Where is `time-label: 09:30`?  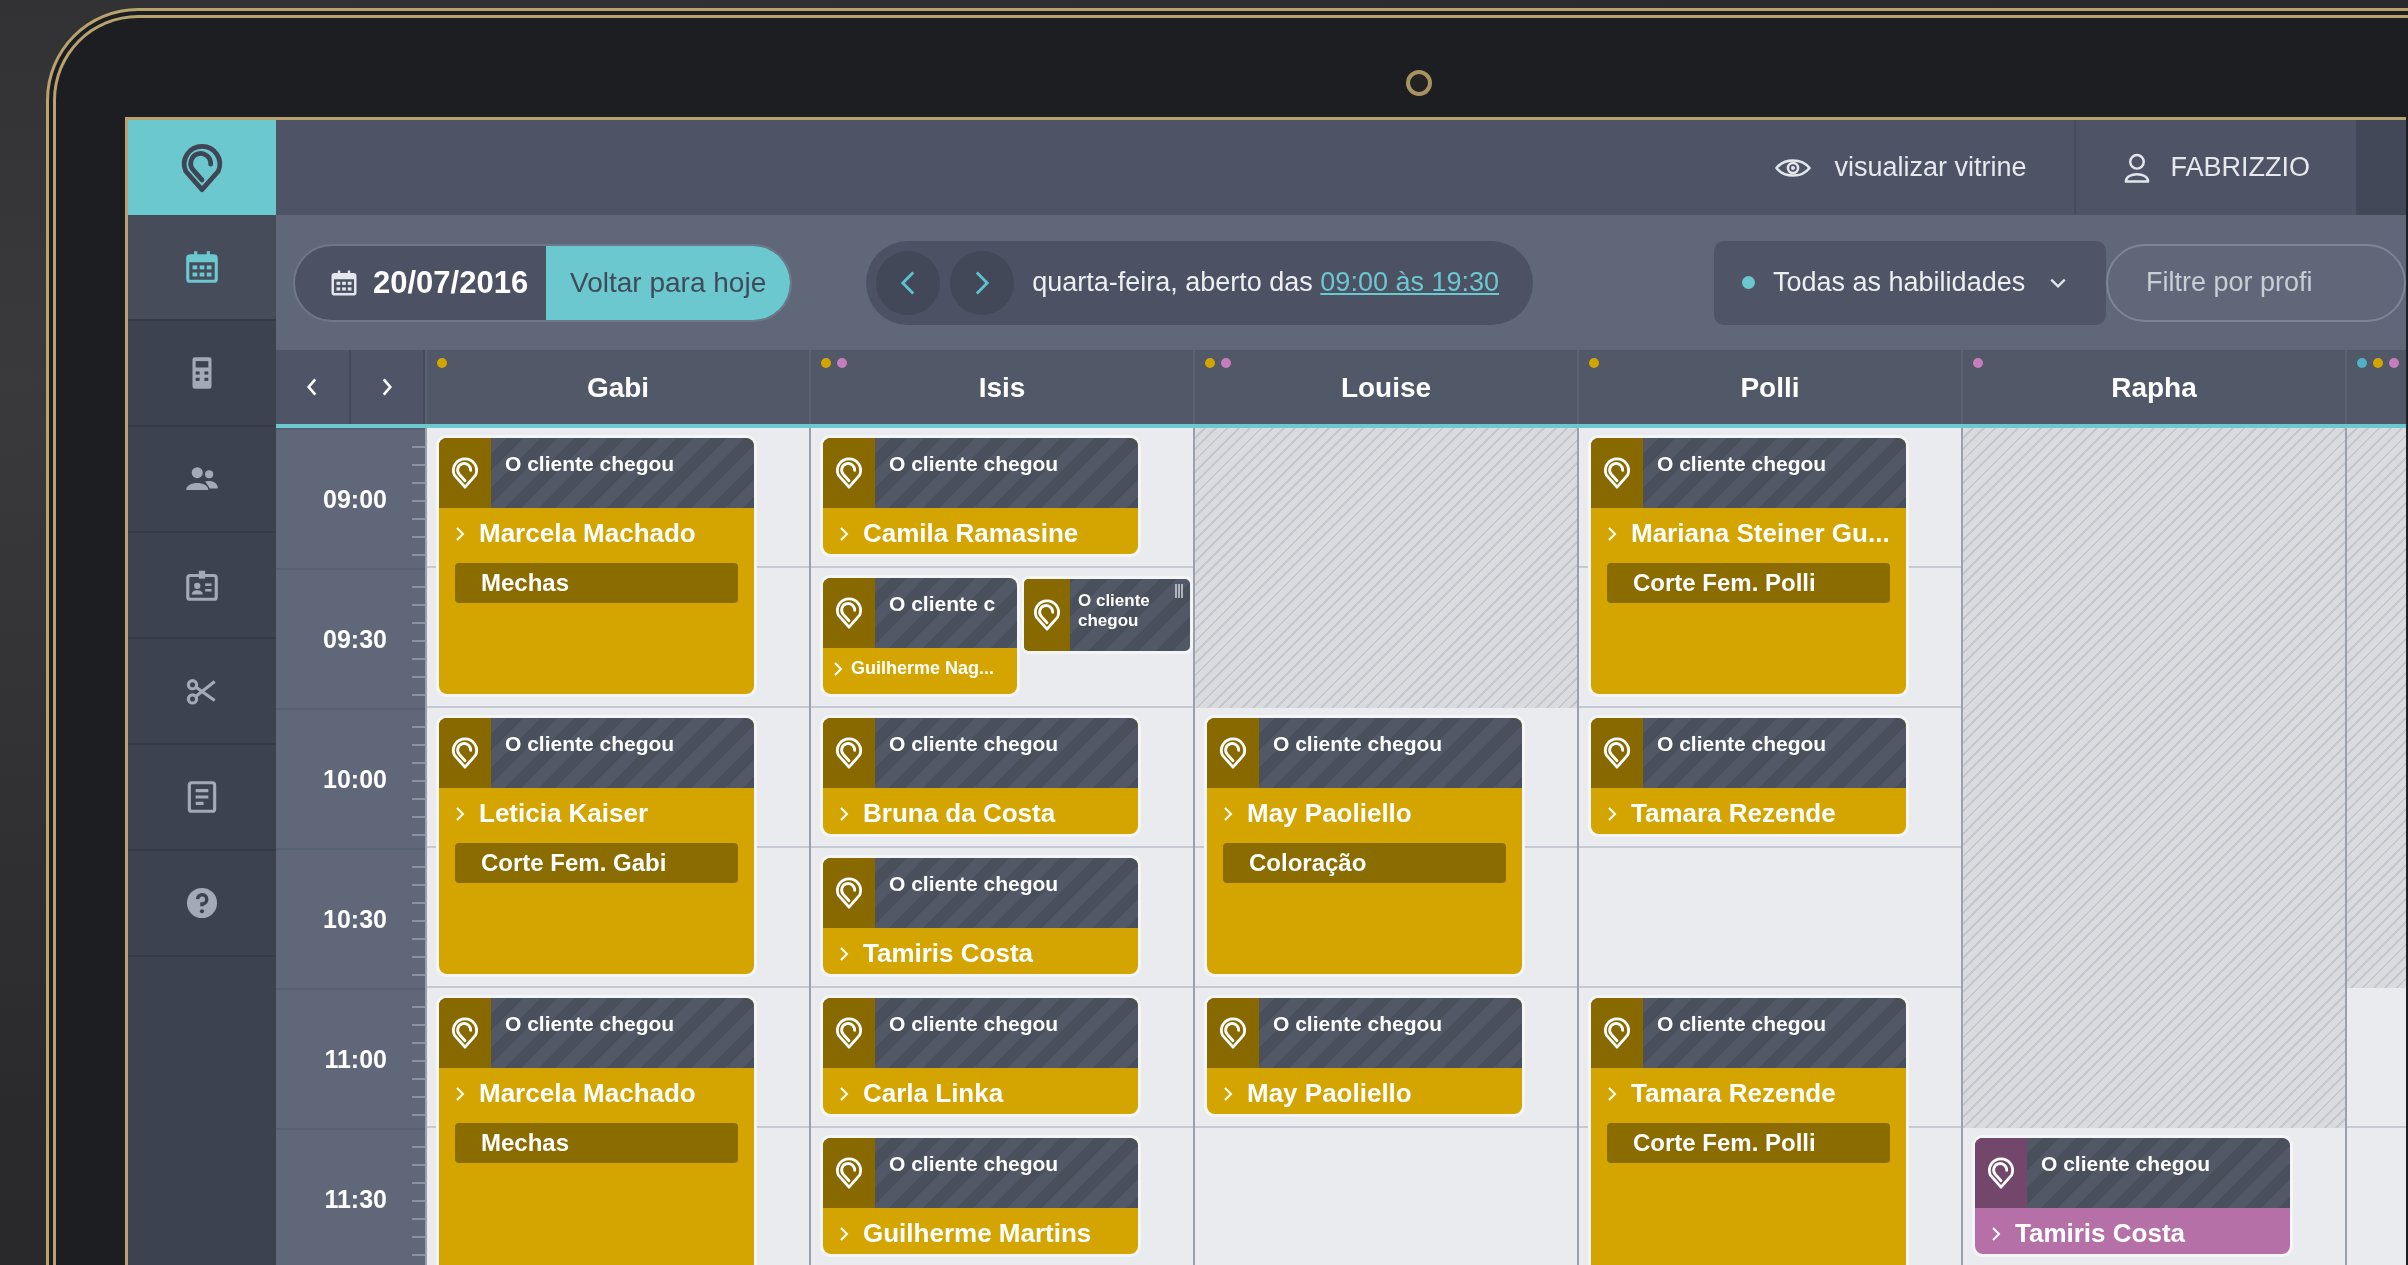
time-label: 09:30 is located at coordinates (355, 639).